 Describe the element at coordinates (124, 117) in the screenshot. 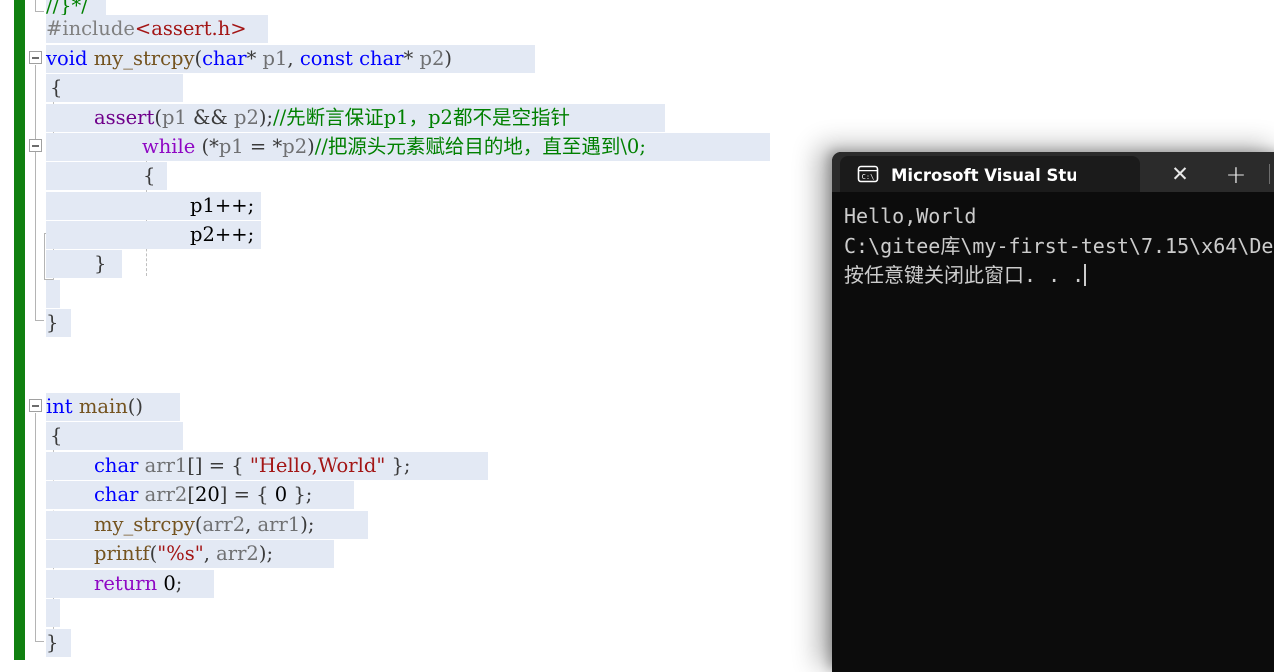

I see `code-token-assert: assert` at that location.